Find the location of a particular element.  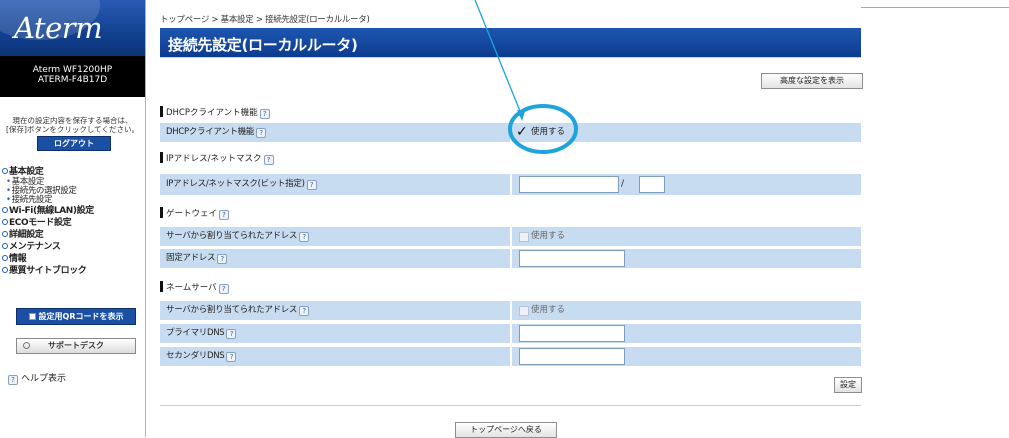

help-label: ヘルプ表示 is located at coordinates (44, 379).